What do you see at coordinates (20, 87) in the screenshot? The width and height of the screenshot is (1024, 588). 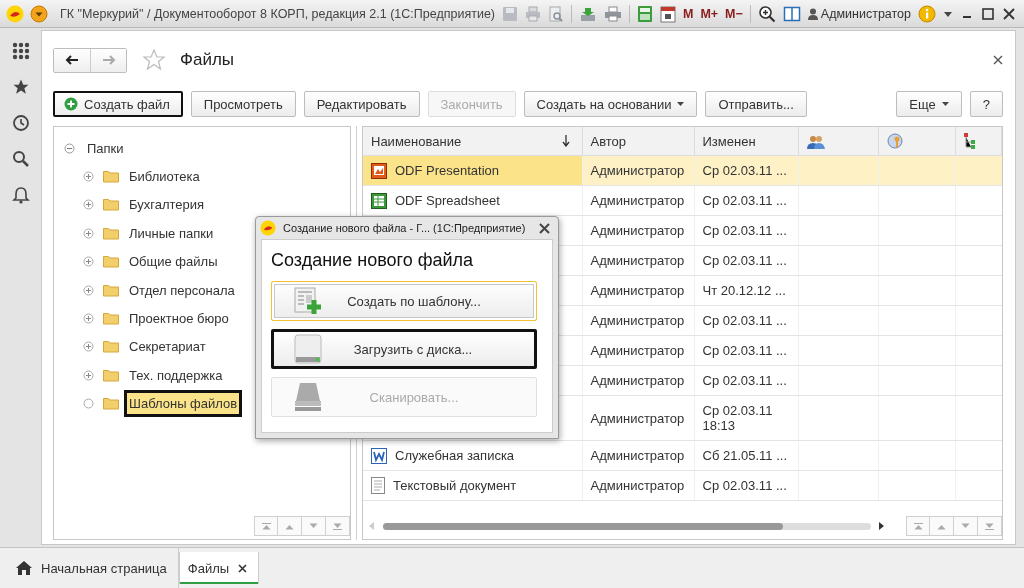 I see `star-icon` at bounding box center [20, 87].